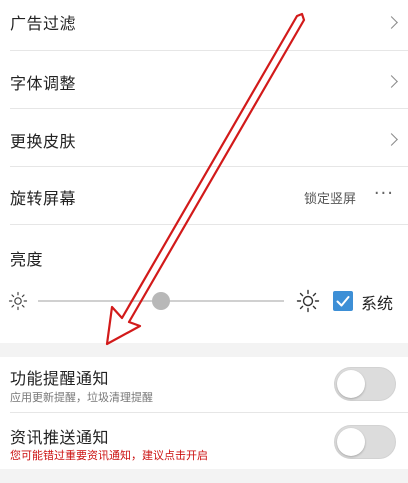  Describe the element at coordinates (18, 301) in the screenshot. I see `brightness-low-icon` at that location.